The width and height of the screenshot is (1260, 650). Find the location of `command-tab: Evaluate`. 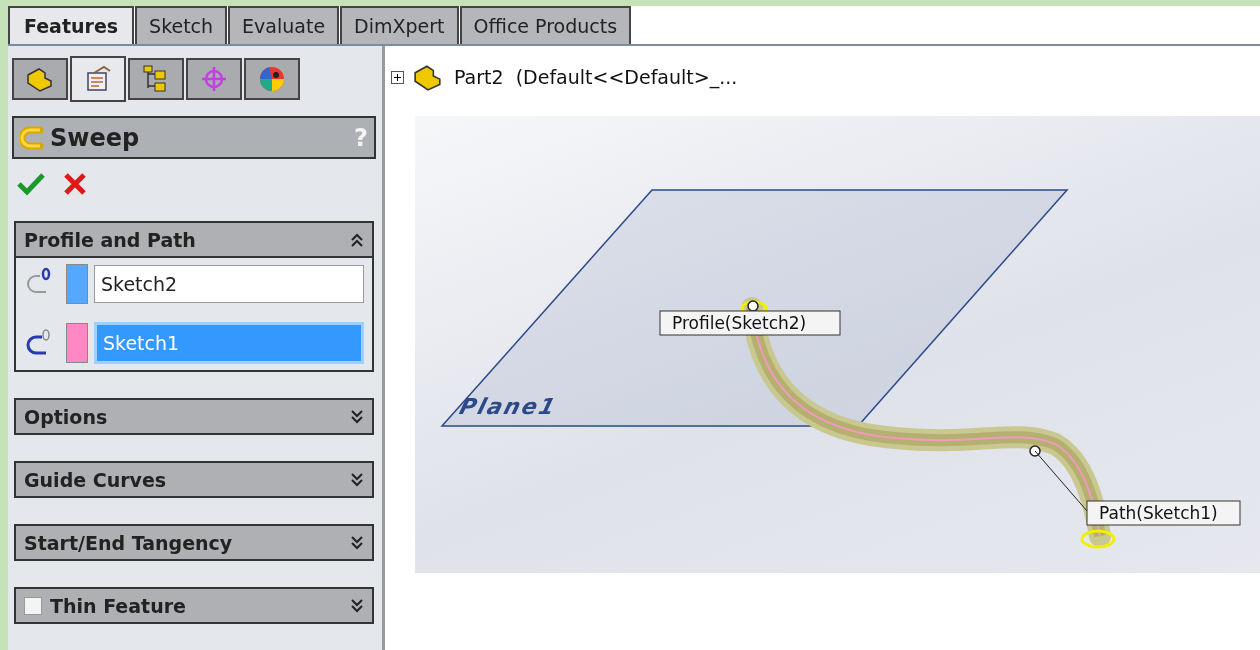

command-tab: Evaluate is located at coordinates (284, 25).